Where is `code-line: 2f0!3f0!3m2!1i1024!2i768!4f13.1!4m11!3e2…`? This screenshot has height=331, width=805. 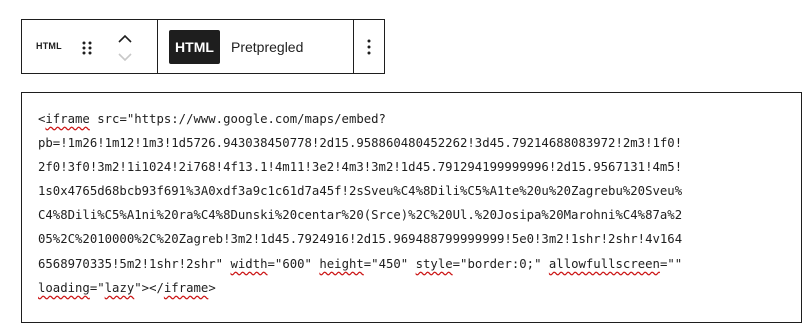 code-line: 2f0!3f0!3m2!1i1024!2i768!4f13.1!4m11!3e2… is located at coordinates (414, 167).